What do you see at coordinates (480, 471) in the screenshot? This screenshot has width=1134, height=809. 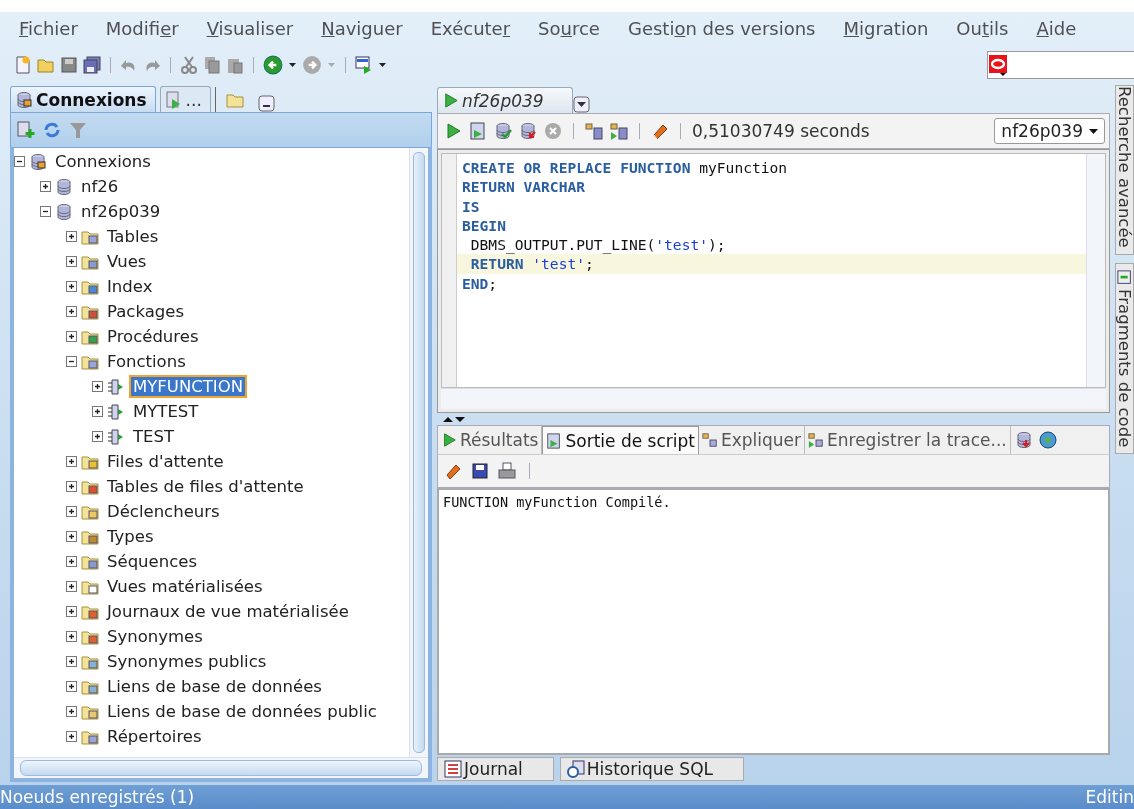 I see `save-icon` at bounding box center [480, 471].